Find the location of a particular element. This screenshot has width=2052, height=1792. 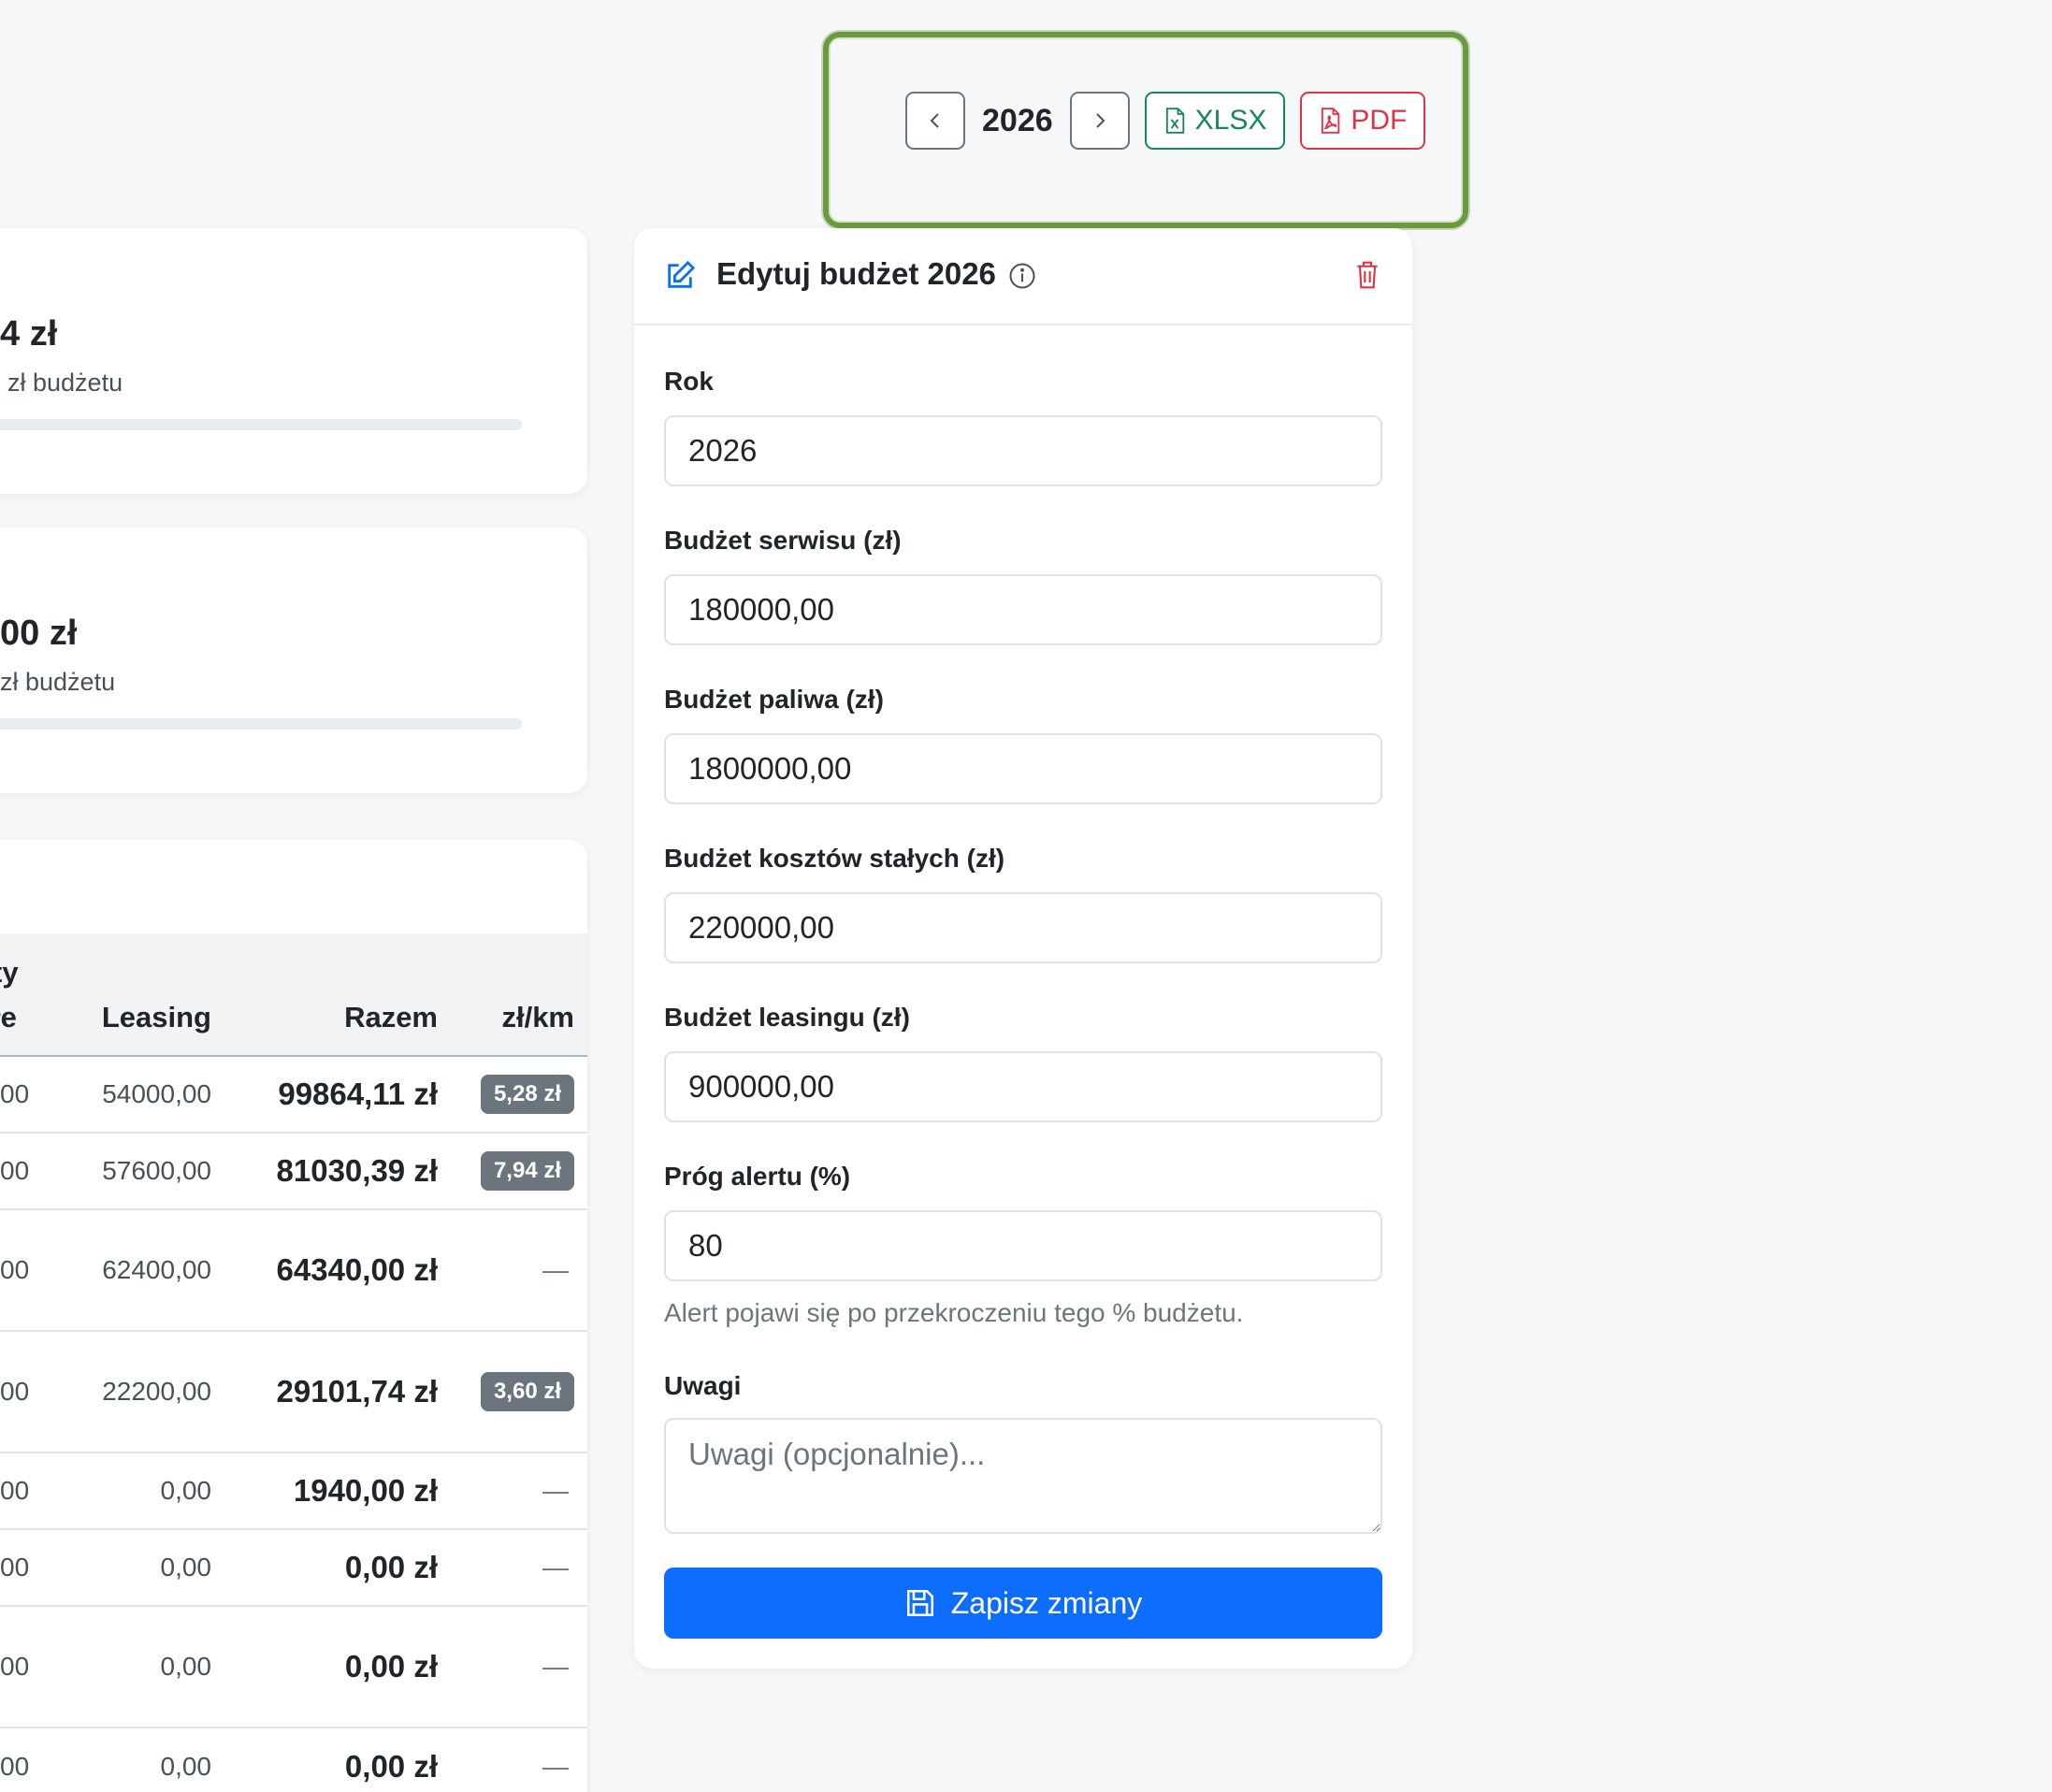

trash-icon is located at coordinates (1367, 275).